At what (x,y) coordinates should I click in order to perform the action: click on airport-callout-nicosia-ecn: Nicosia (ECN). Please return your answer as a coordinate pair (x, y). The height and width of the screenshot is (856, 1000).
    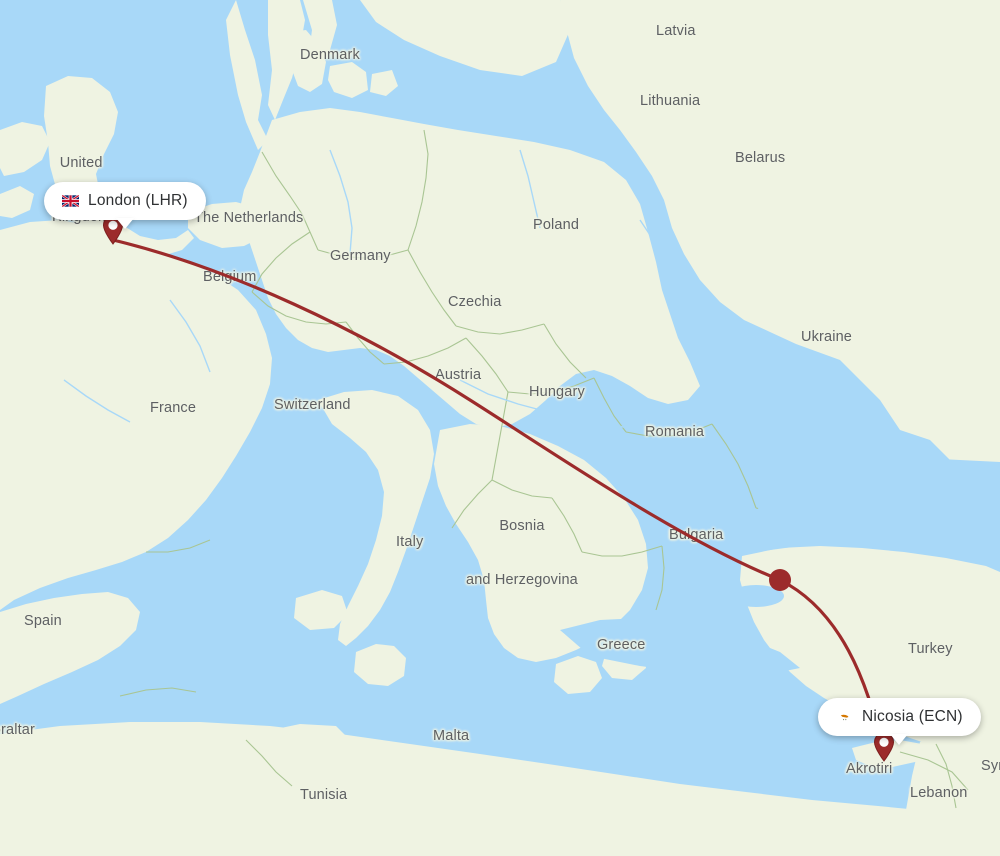
    Looking at the image, I should click on (899, 721).